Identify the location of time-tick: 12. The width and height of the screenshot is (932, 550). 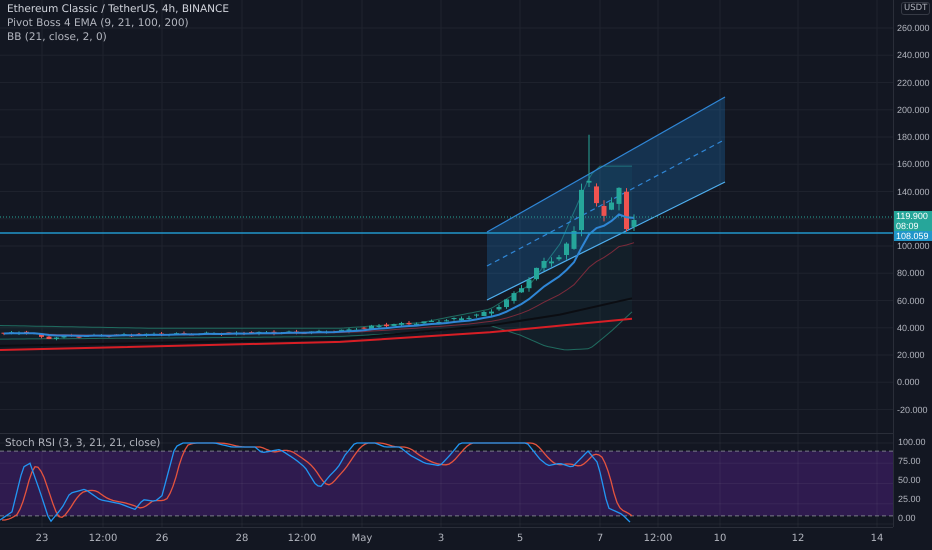
(798, 538).